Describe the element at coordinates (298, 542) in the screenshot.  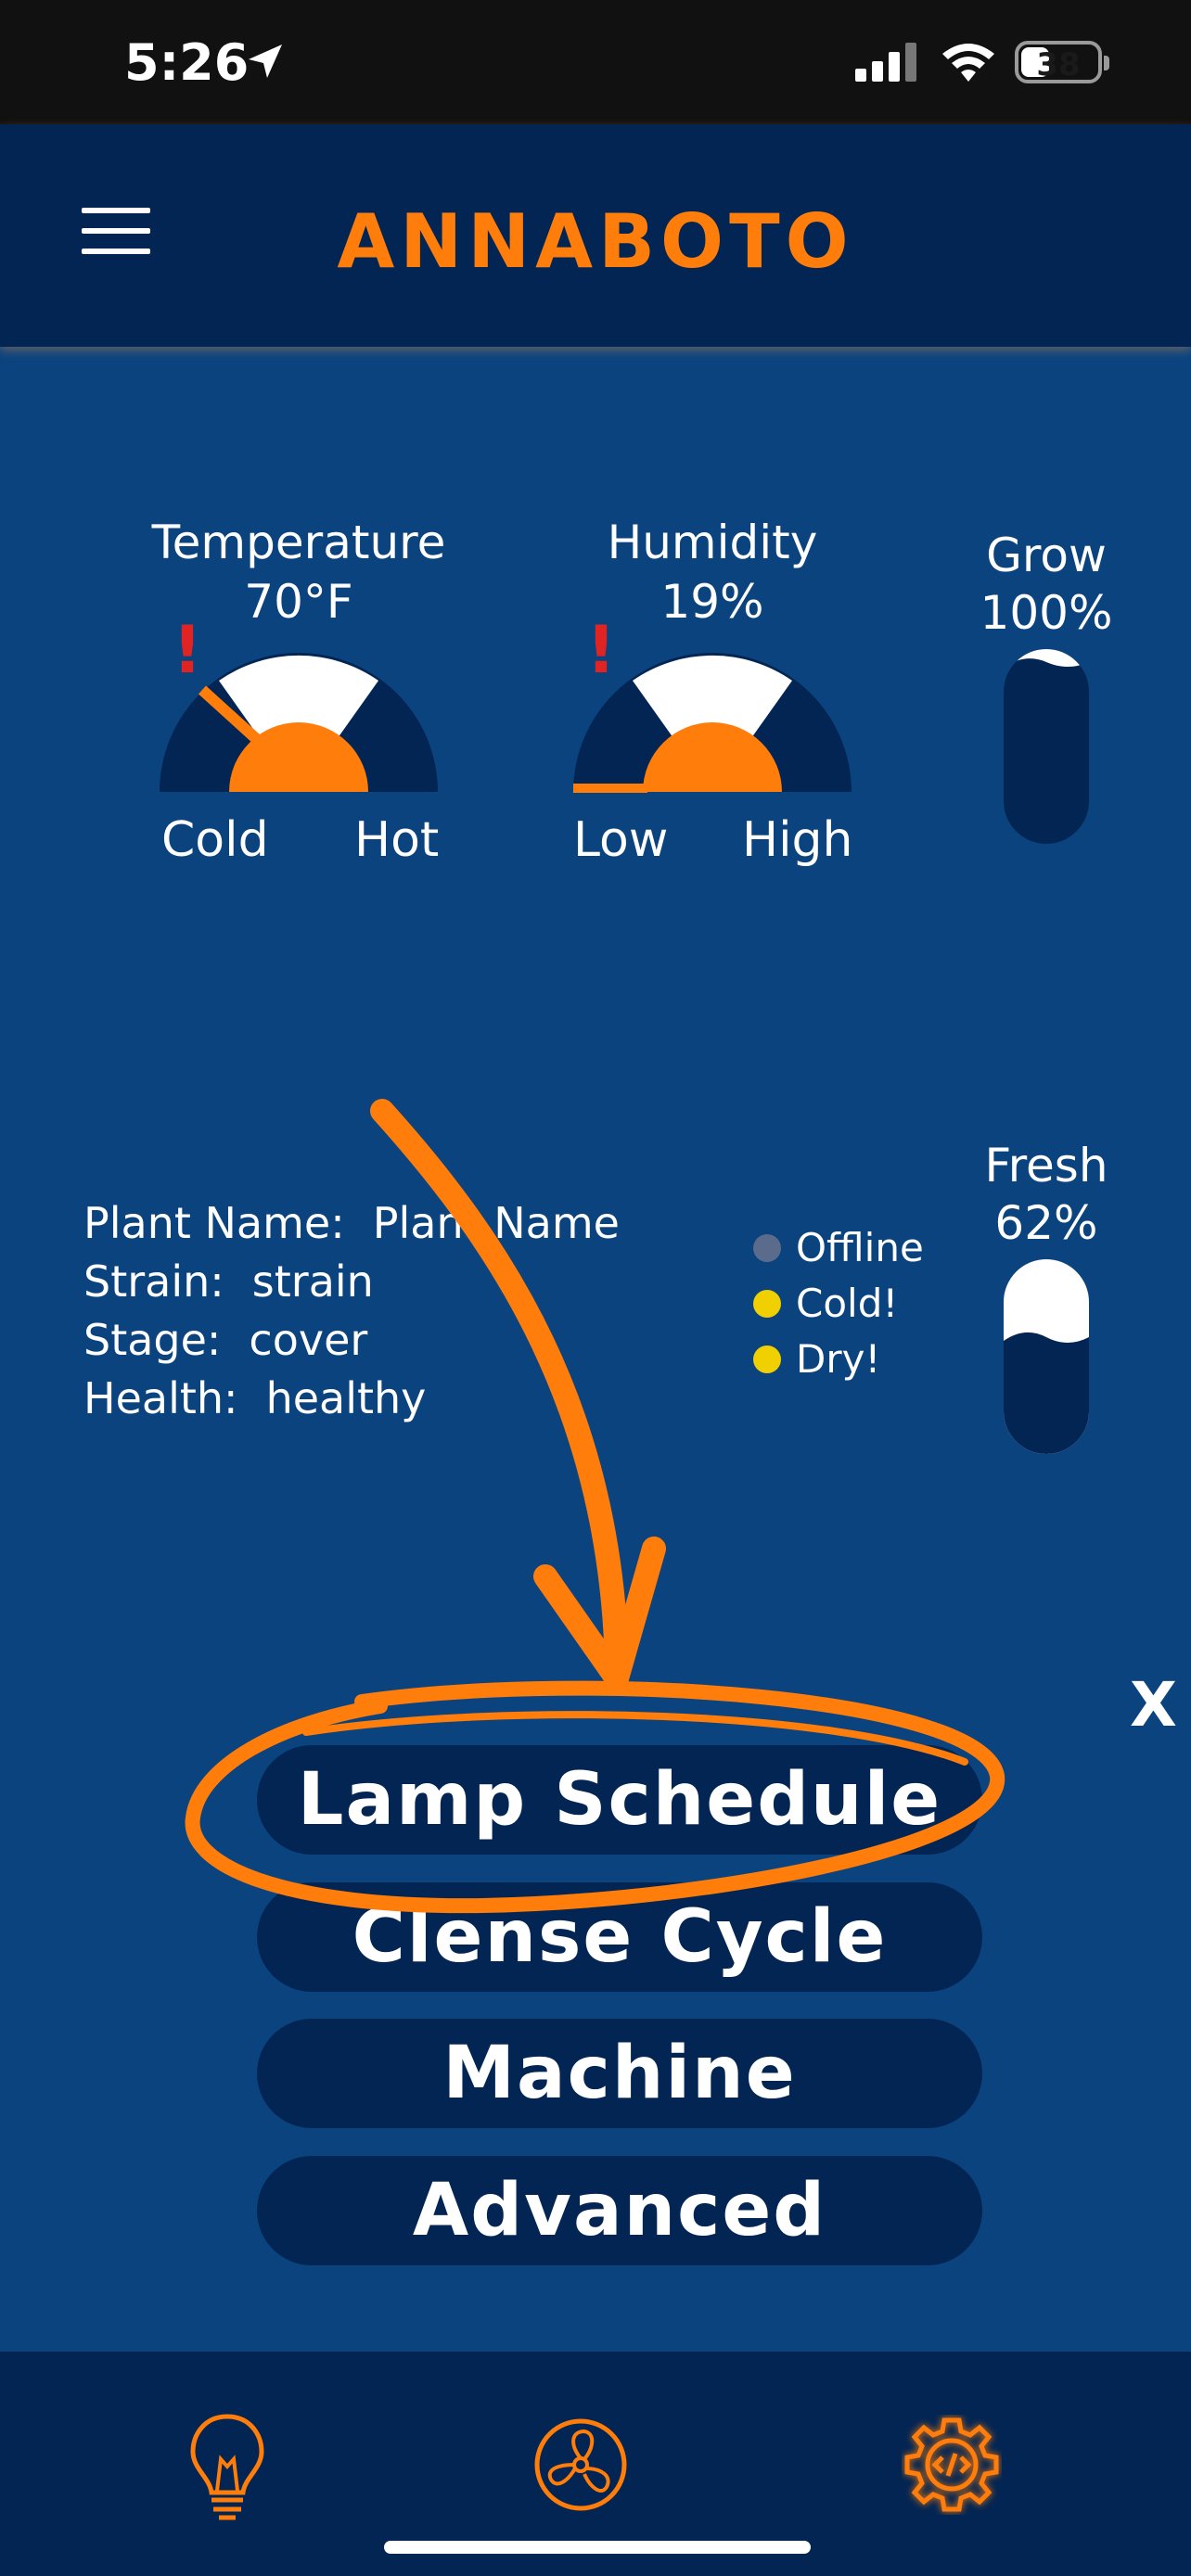
I see `temperature-title: Temperature` at that location.